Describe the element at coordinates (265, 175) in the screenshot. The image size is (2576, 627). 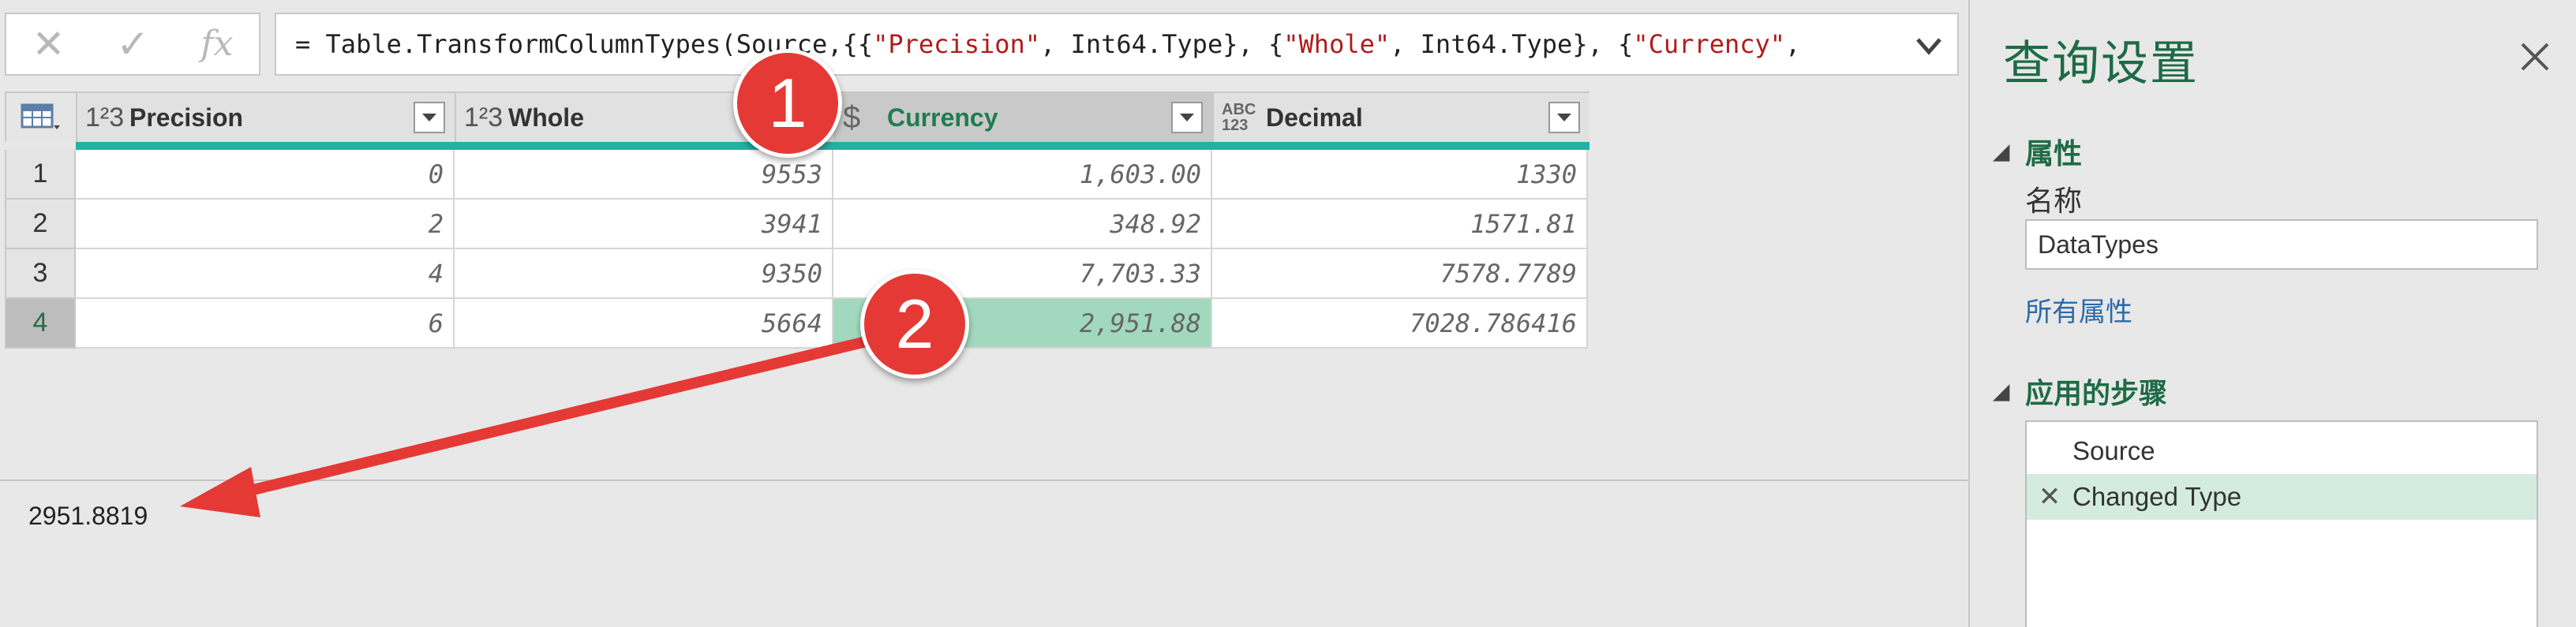
I see `table-cell: 0` at that location.